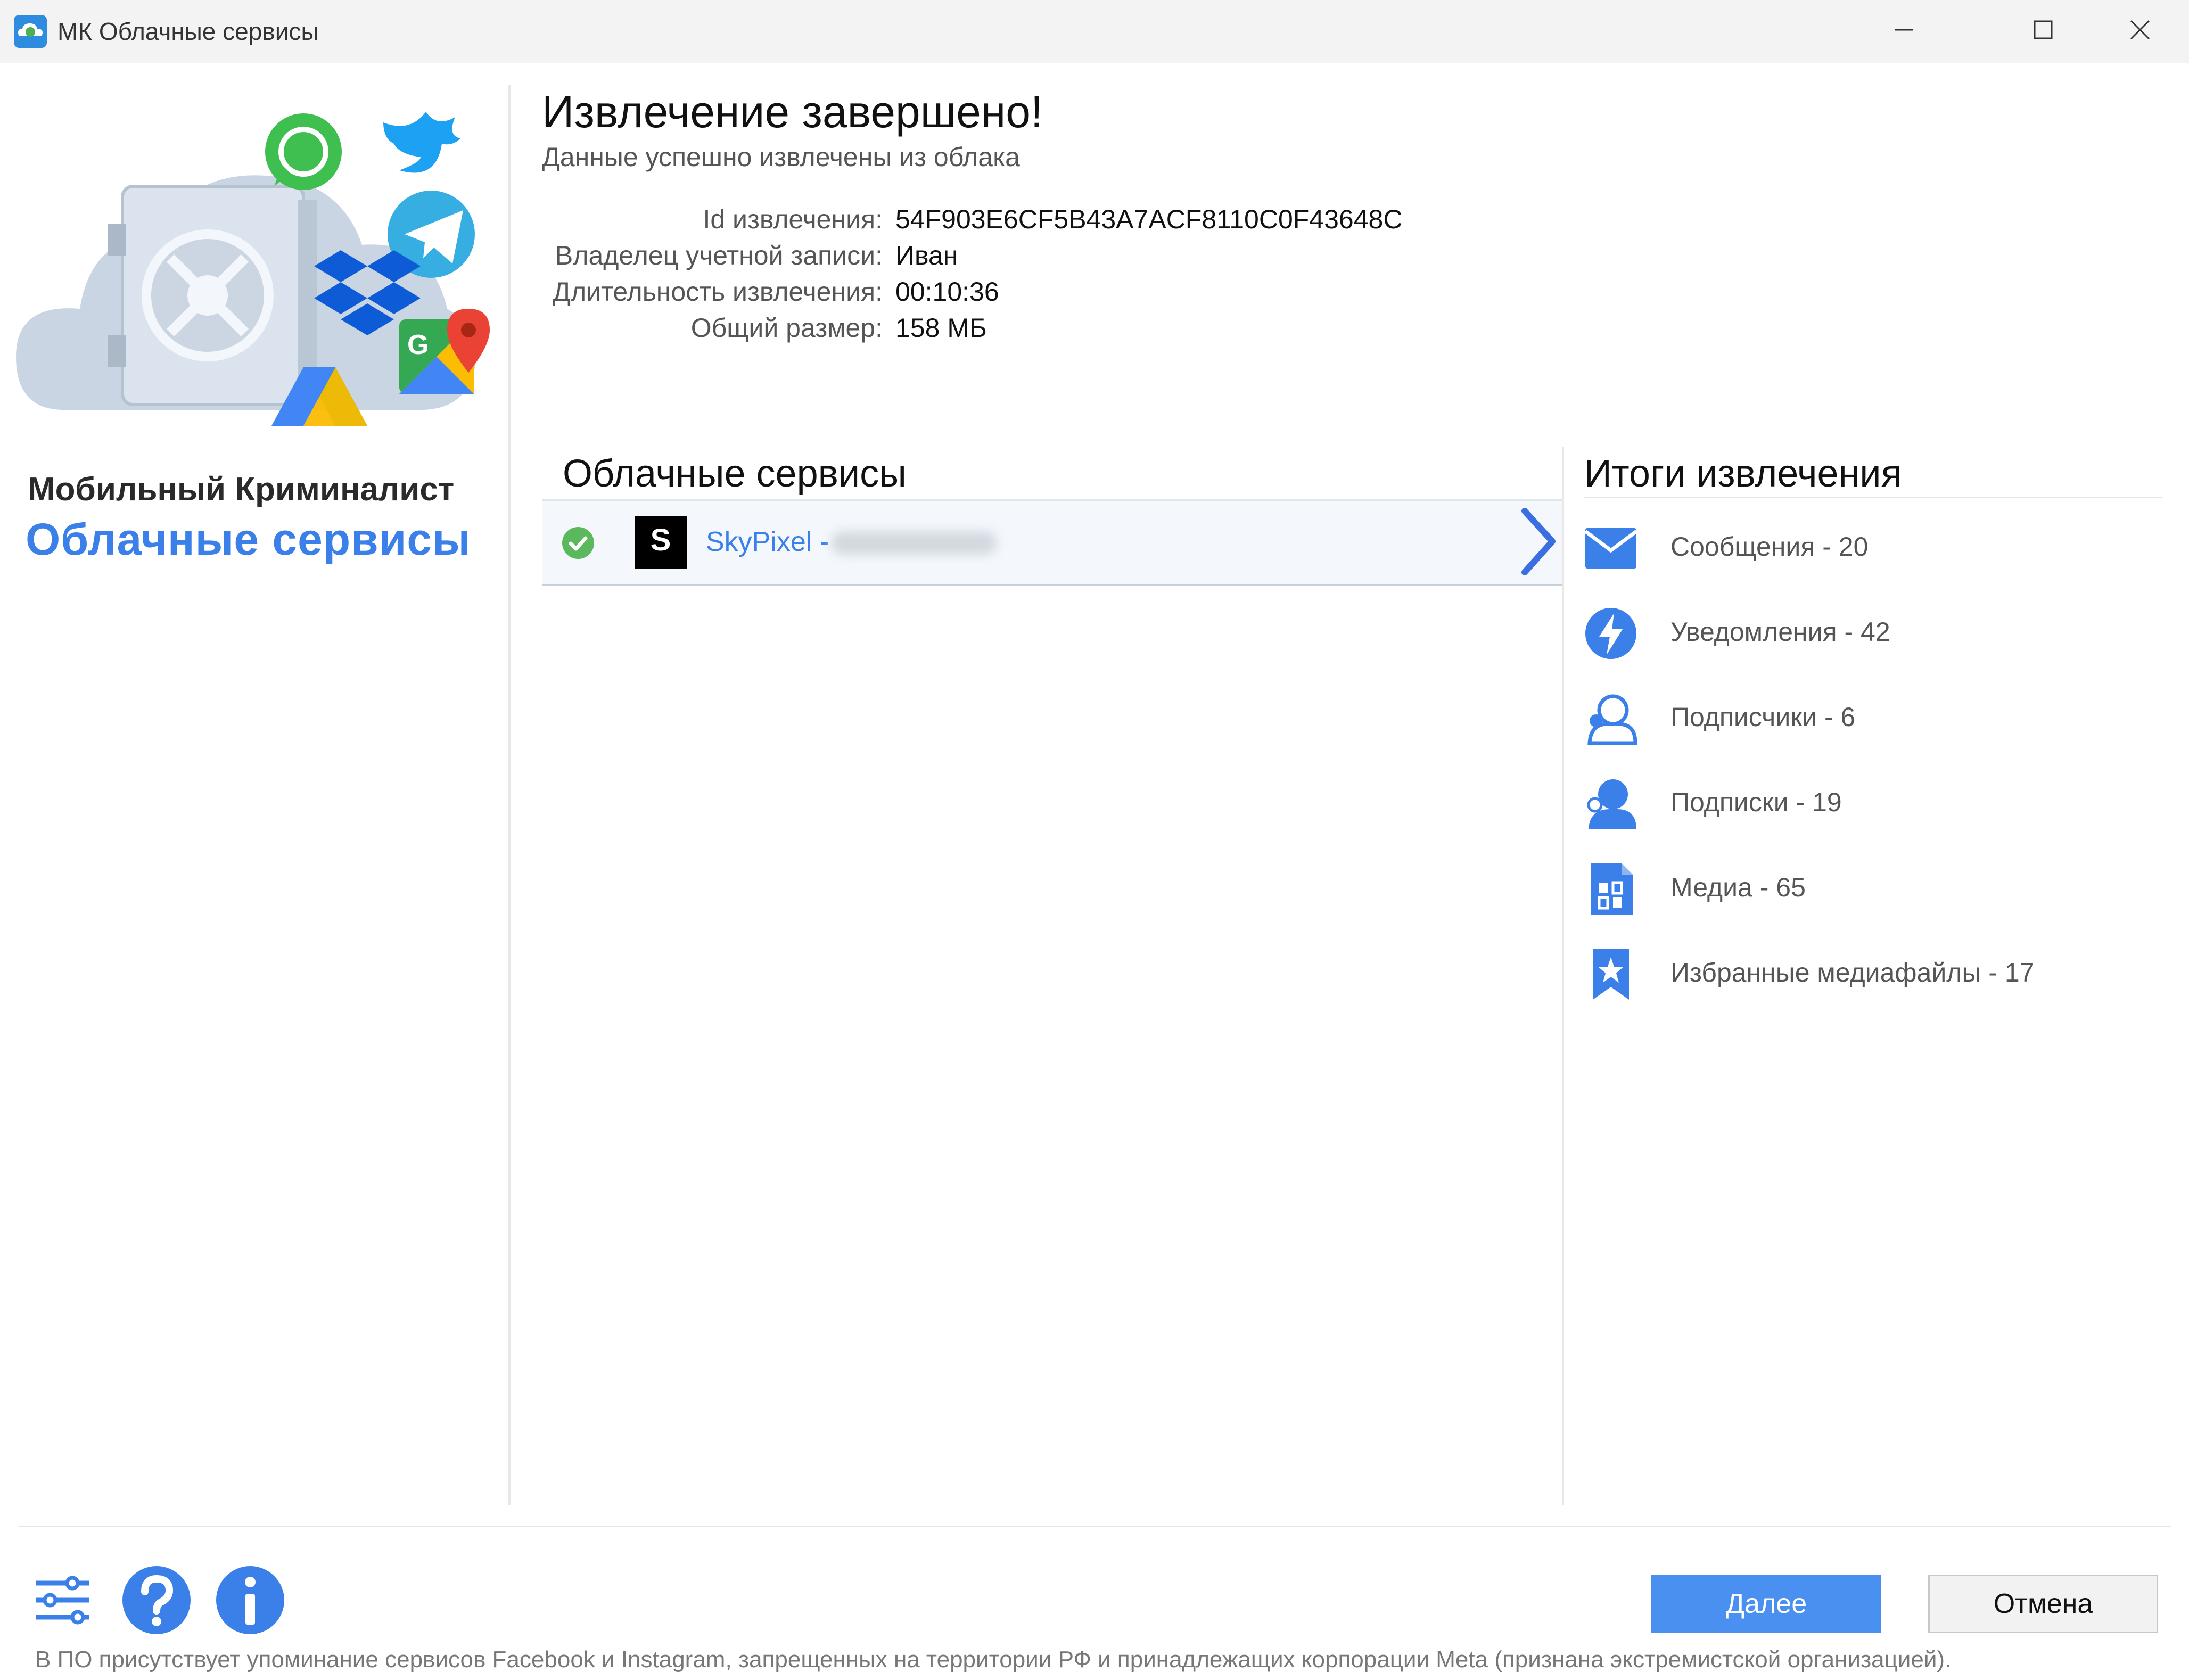 Image resolution: width=2189 pixels, height=1680 pixels. I want to click on page-subtitle: Данные успешно извлечены из облака, so click(781, 157).